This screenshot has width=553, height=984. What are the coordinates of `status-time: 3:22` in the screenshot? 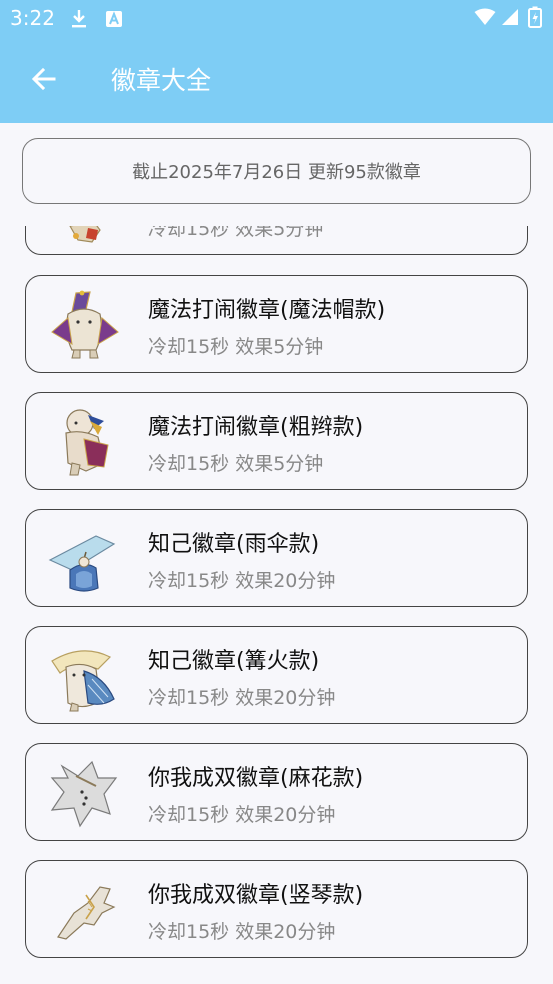 It's located at (32, 18).